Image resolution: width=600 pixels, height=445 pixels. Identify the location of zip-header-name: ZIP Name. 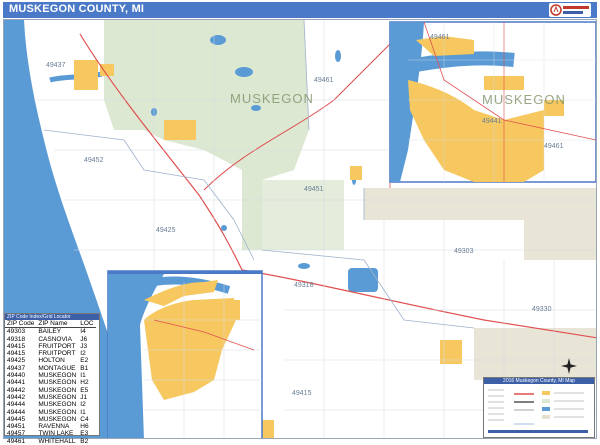
(57, 324).